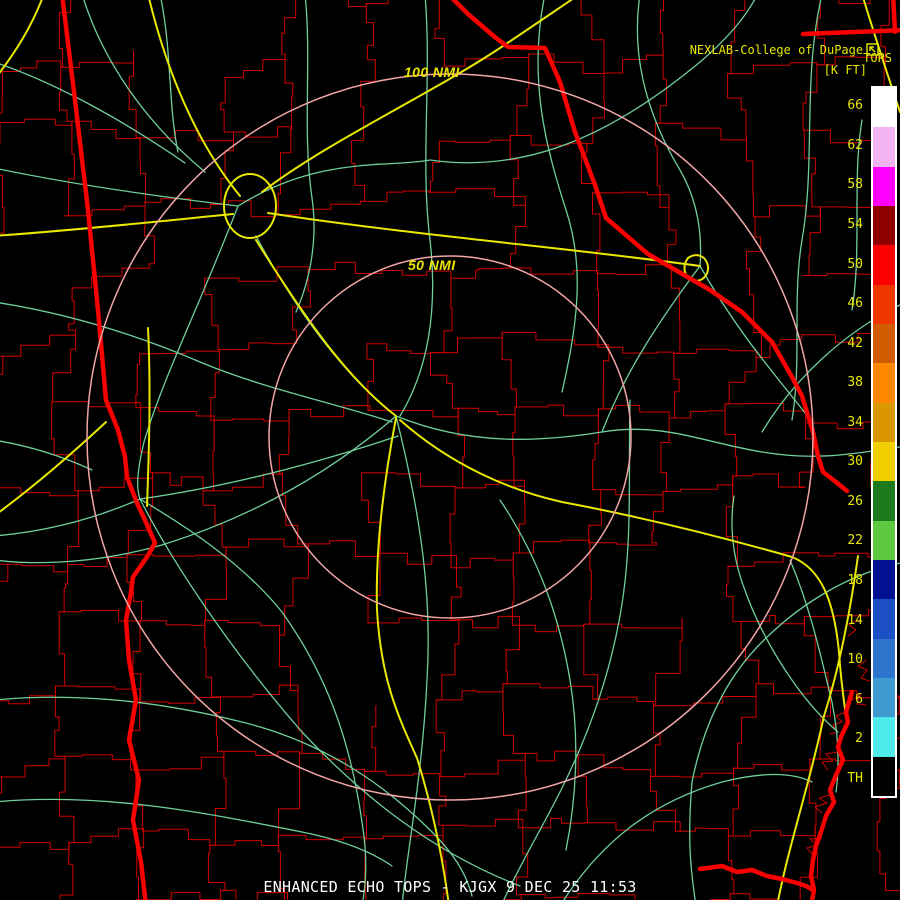 This screenshot has width=900, height=900. I want to click on product-title: ENHANCED ECHO TOPS - KJGX 9 DEC 25 11:53, so click(450, 887).